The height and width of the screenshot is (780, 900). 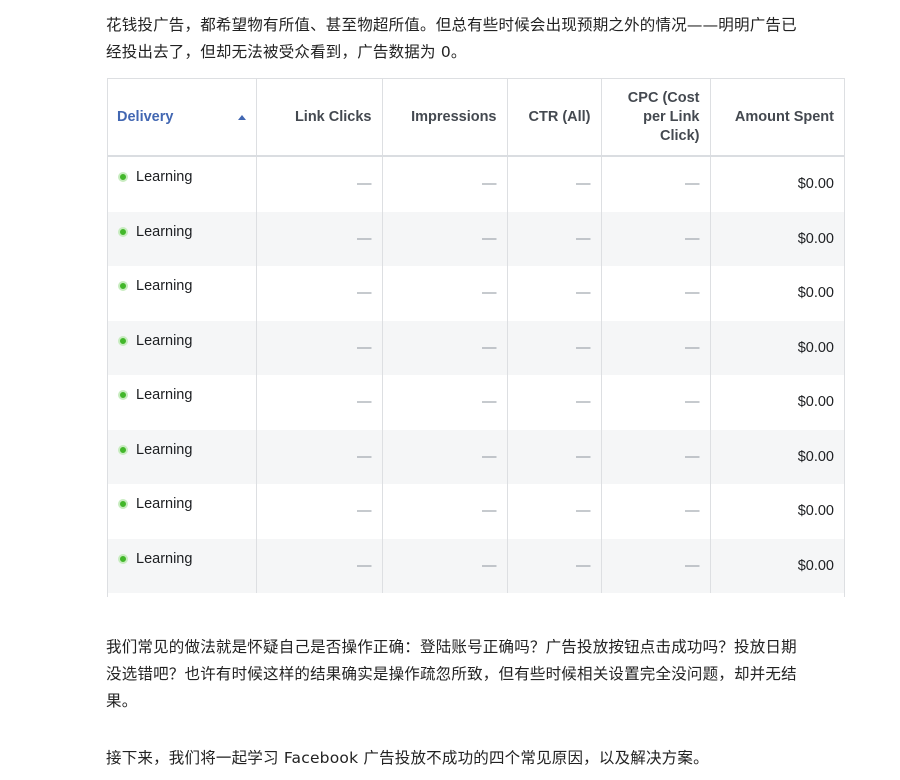 I want to click on column-header-link-clicks: Link Clicks, so click(x=319, y=118).